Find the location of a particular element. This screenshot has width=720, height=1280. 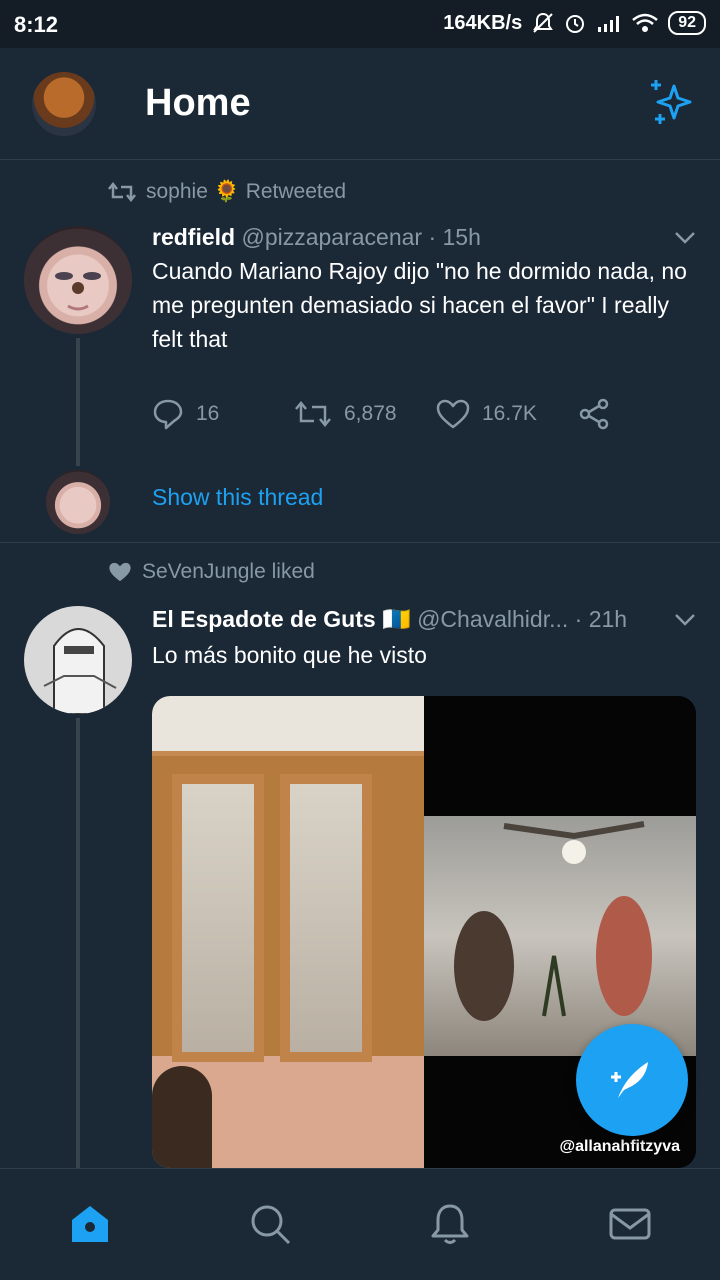

status-bar: 8:12 164KB/s 92 is located at coordinates (360, 24).